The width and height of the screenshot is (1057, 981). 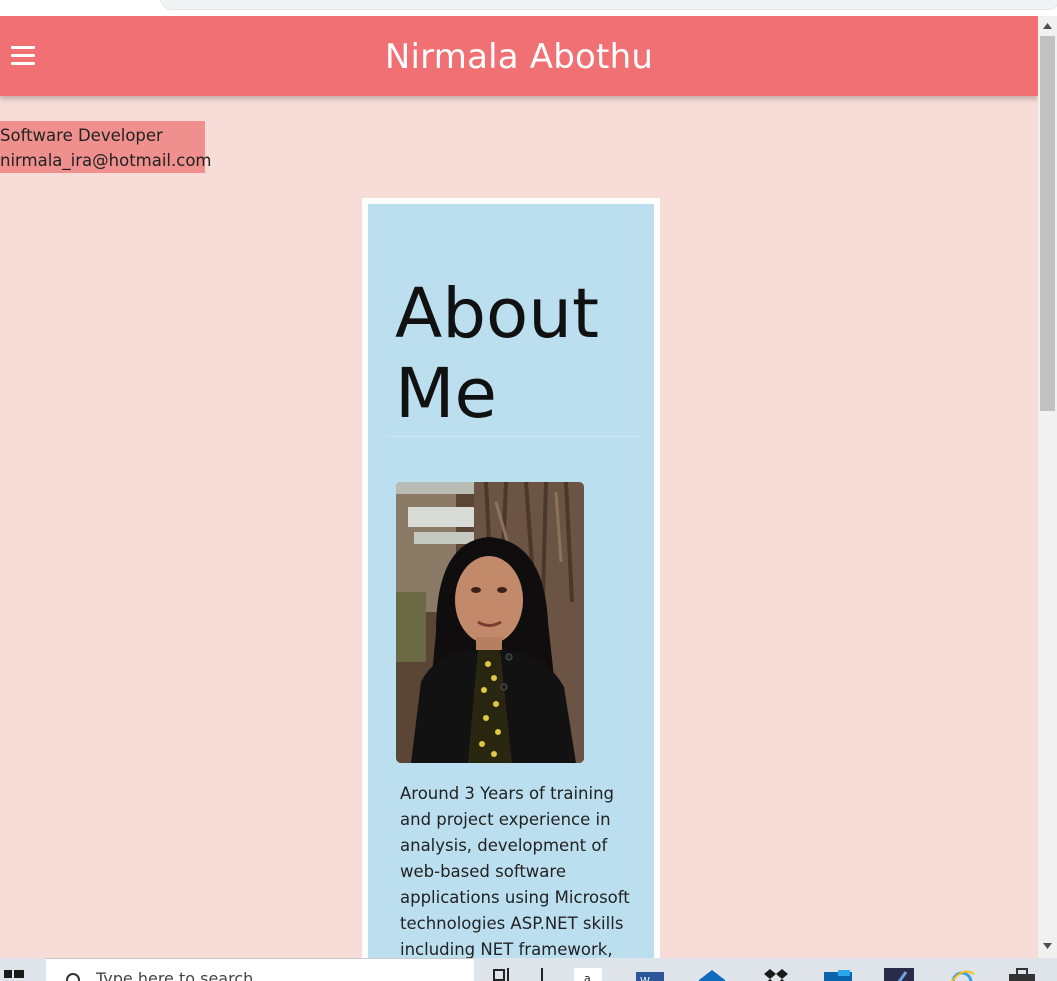 I want to click on scrollbar-thumb, so click(x=1047, y=223).